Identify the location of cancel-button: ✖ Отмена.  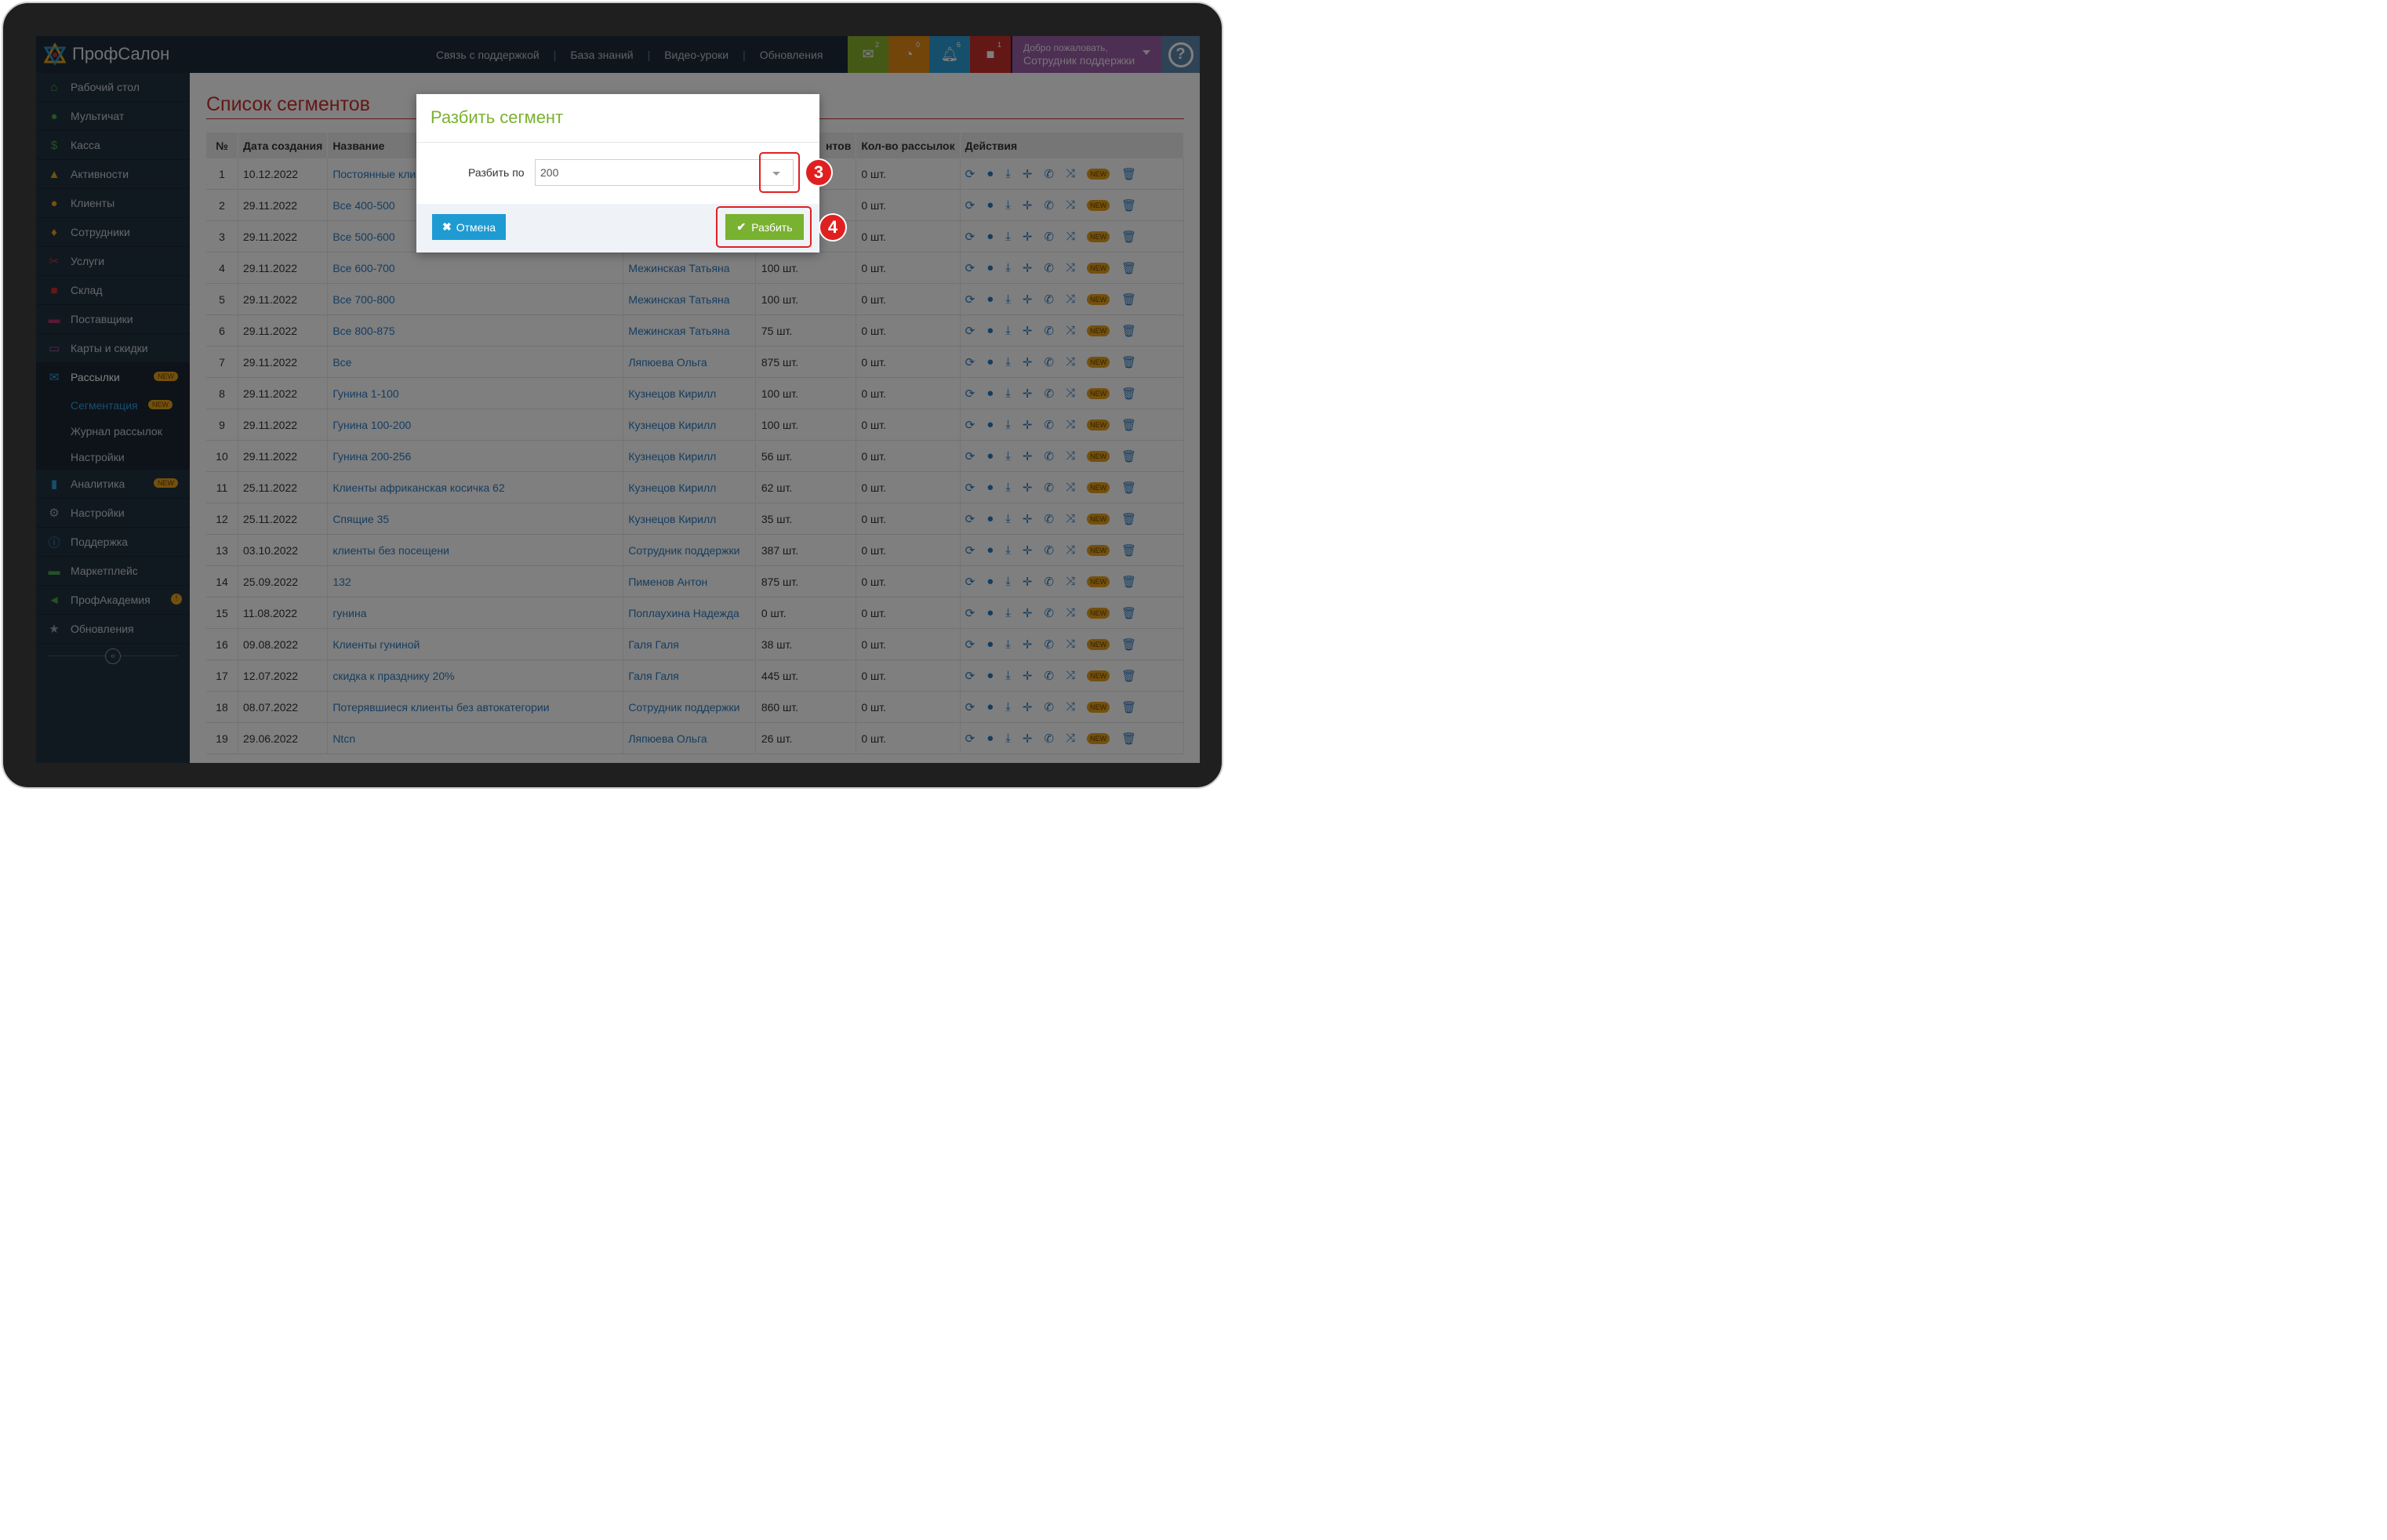
(469, 227).